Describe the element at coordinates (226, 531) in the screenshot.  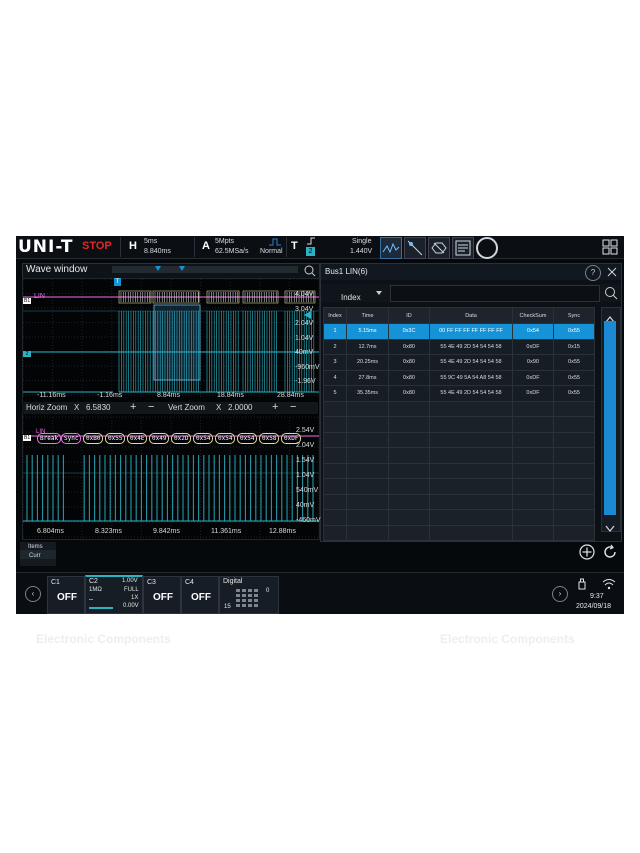
I see `lower-time-label-3: 11.361ms` at that location.